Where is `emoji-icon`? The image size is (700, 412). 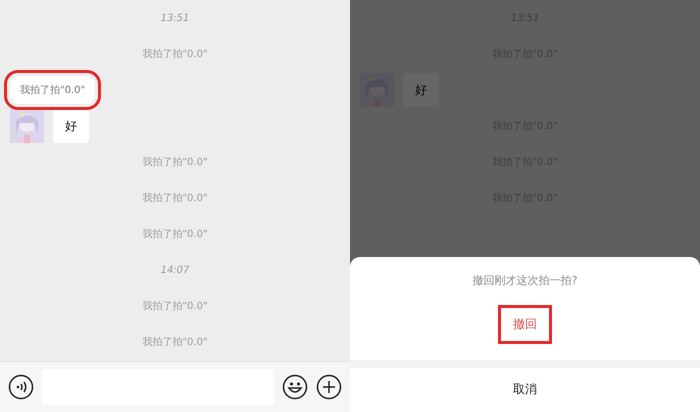 emoji-icon is located at coordinates (295, 387).